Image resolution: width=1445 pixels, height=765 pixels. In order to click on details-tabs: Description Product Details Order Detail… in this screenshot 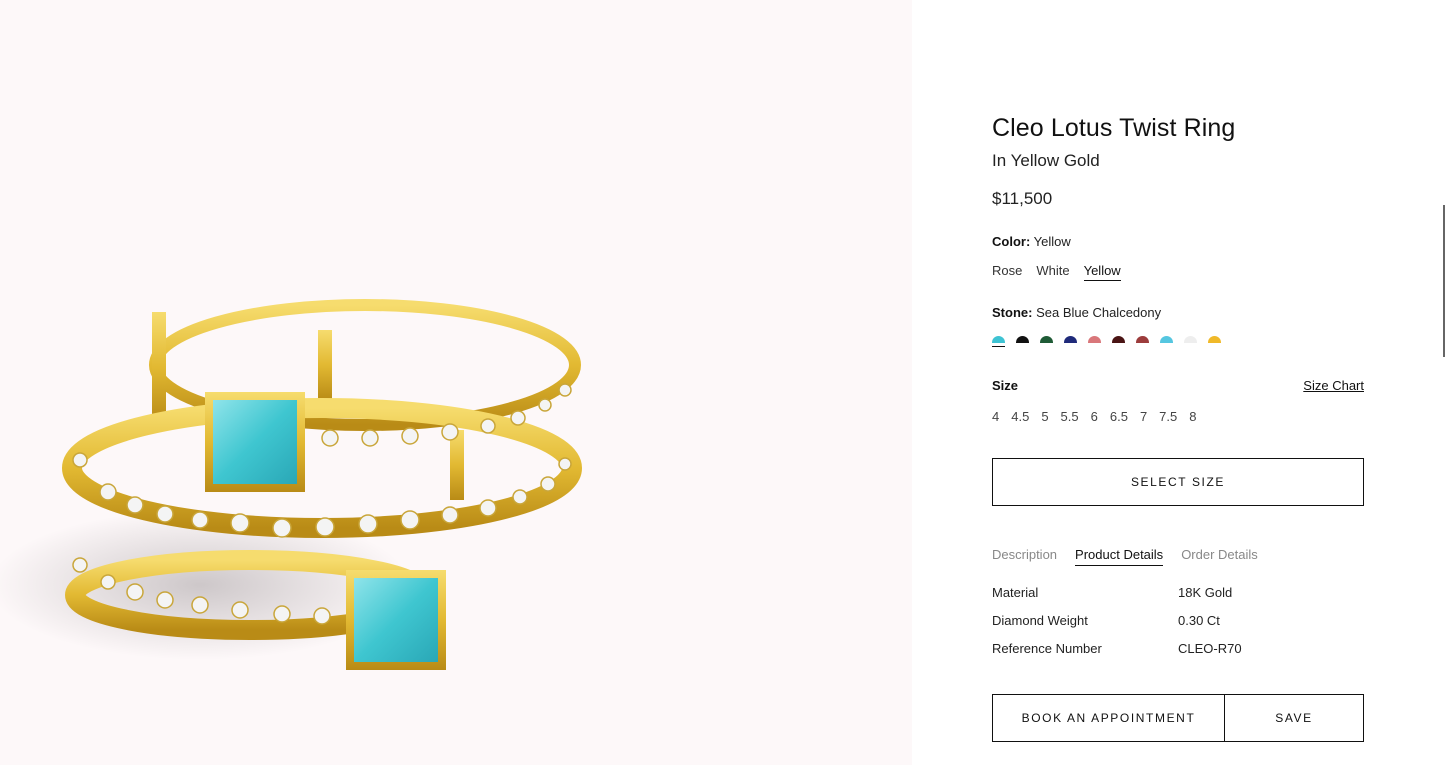, I will do `click(1125, 556)`.